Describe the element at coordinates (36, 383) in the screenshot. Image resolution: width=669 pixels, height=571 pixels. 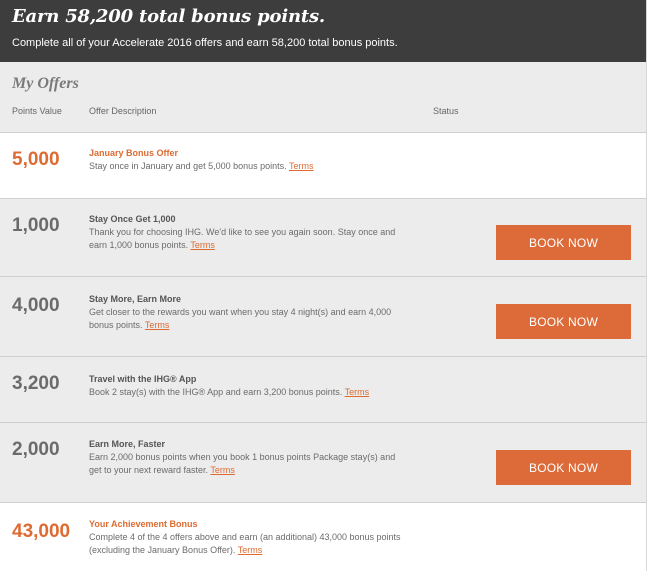
I see `offer-points: 3,200` at that location.